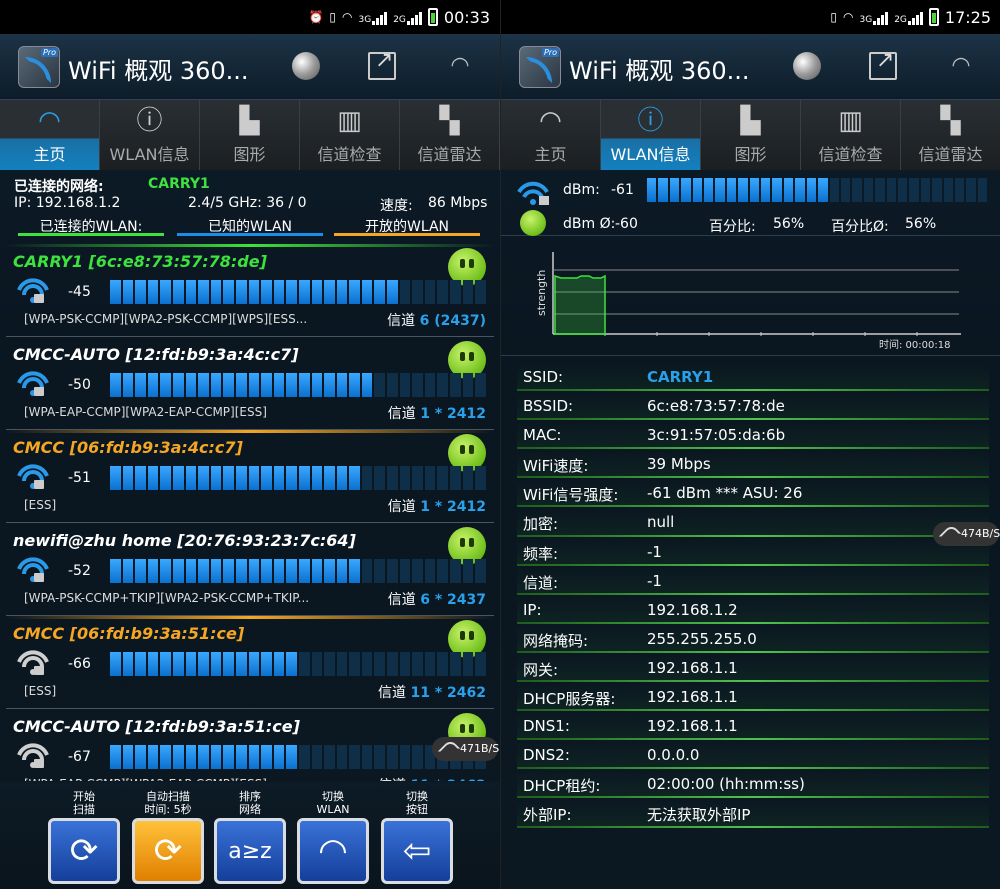 The height and width of the screenshot is (889, 1000). What do you see at coordinates (33, 290) in the screenshot?
I see `wifi-lock-icon` at bounding box center [33, 290].